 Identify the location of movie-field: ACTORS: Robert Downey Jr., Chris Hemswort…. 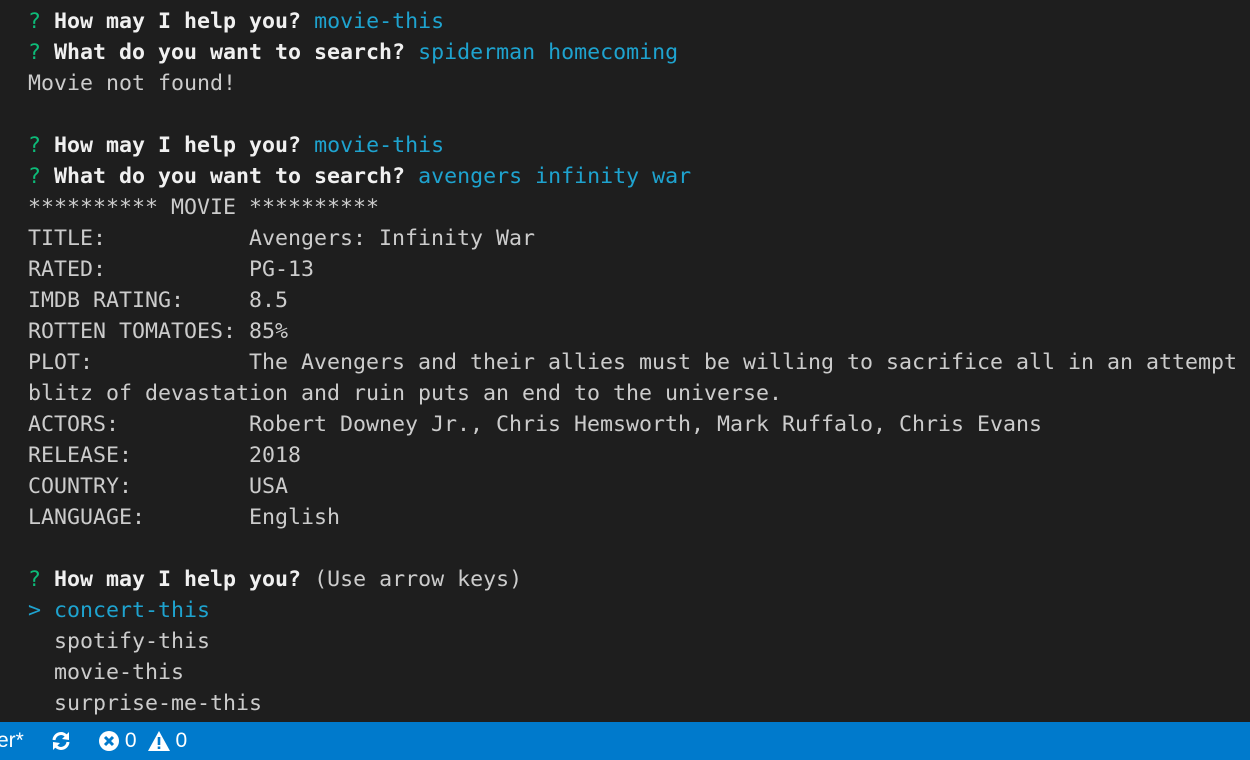
(639, 424).